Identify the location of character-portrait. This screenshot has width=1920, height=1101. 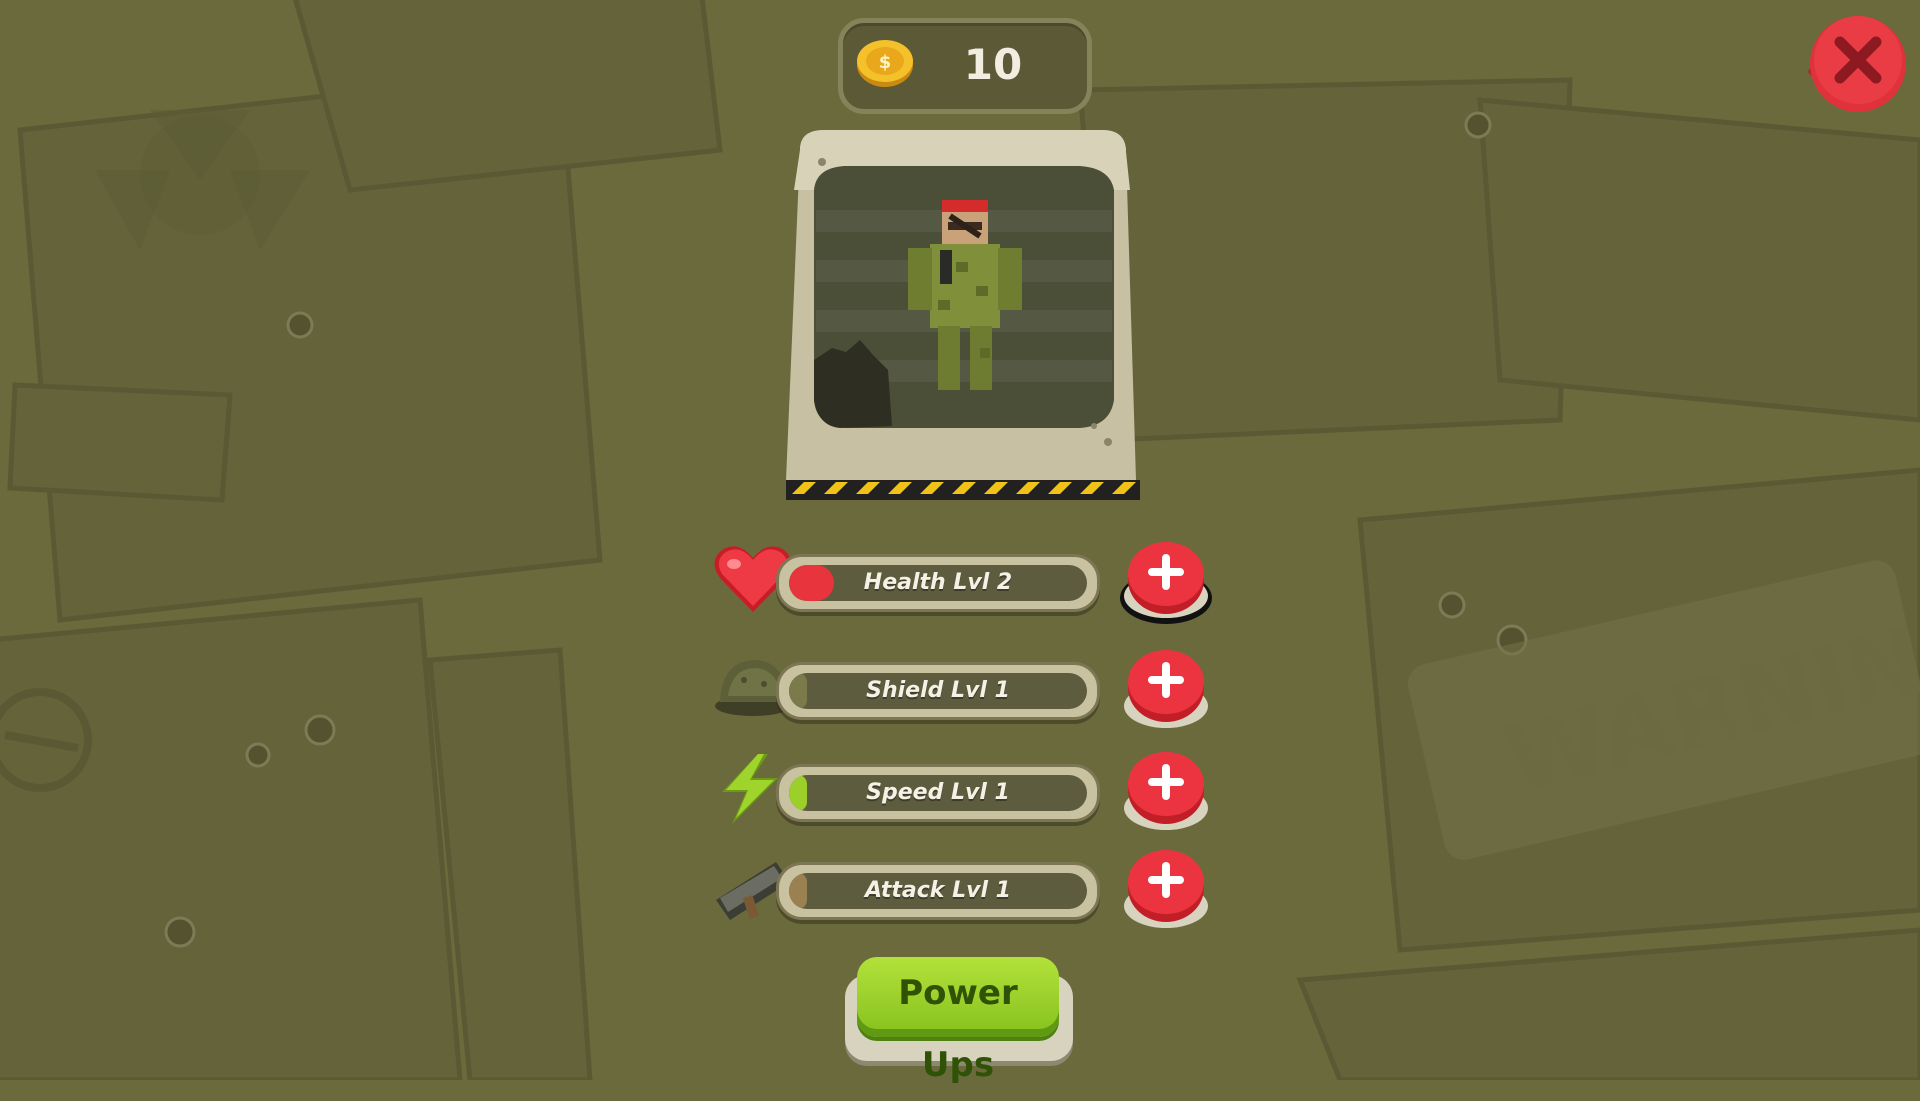
(963, 315).